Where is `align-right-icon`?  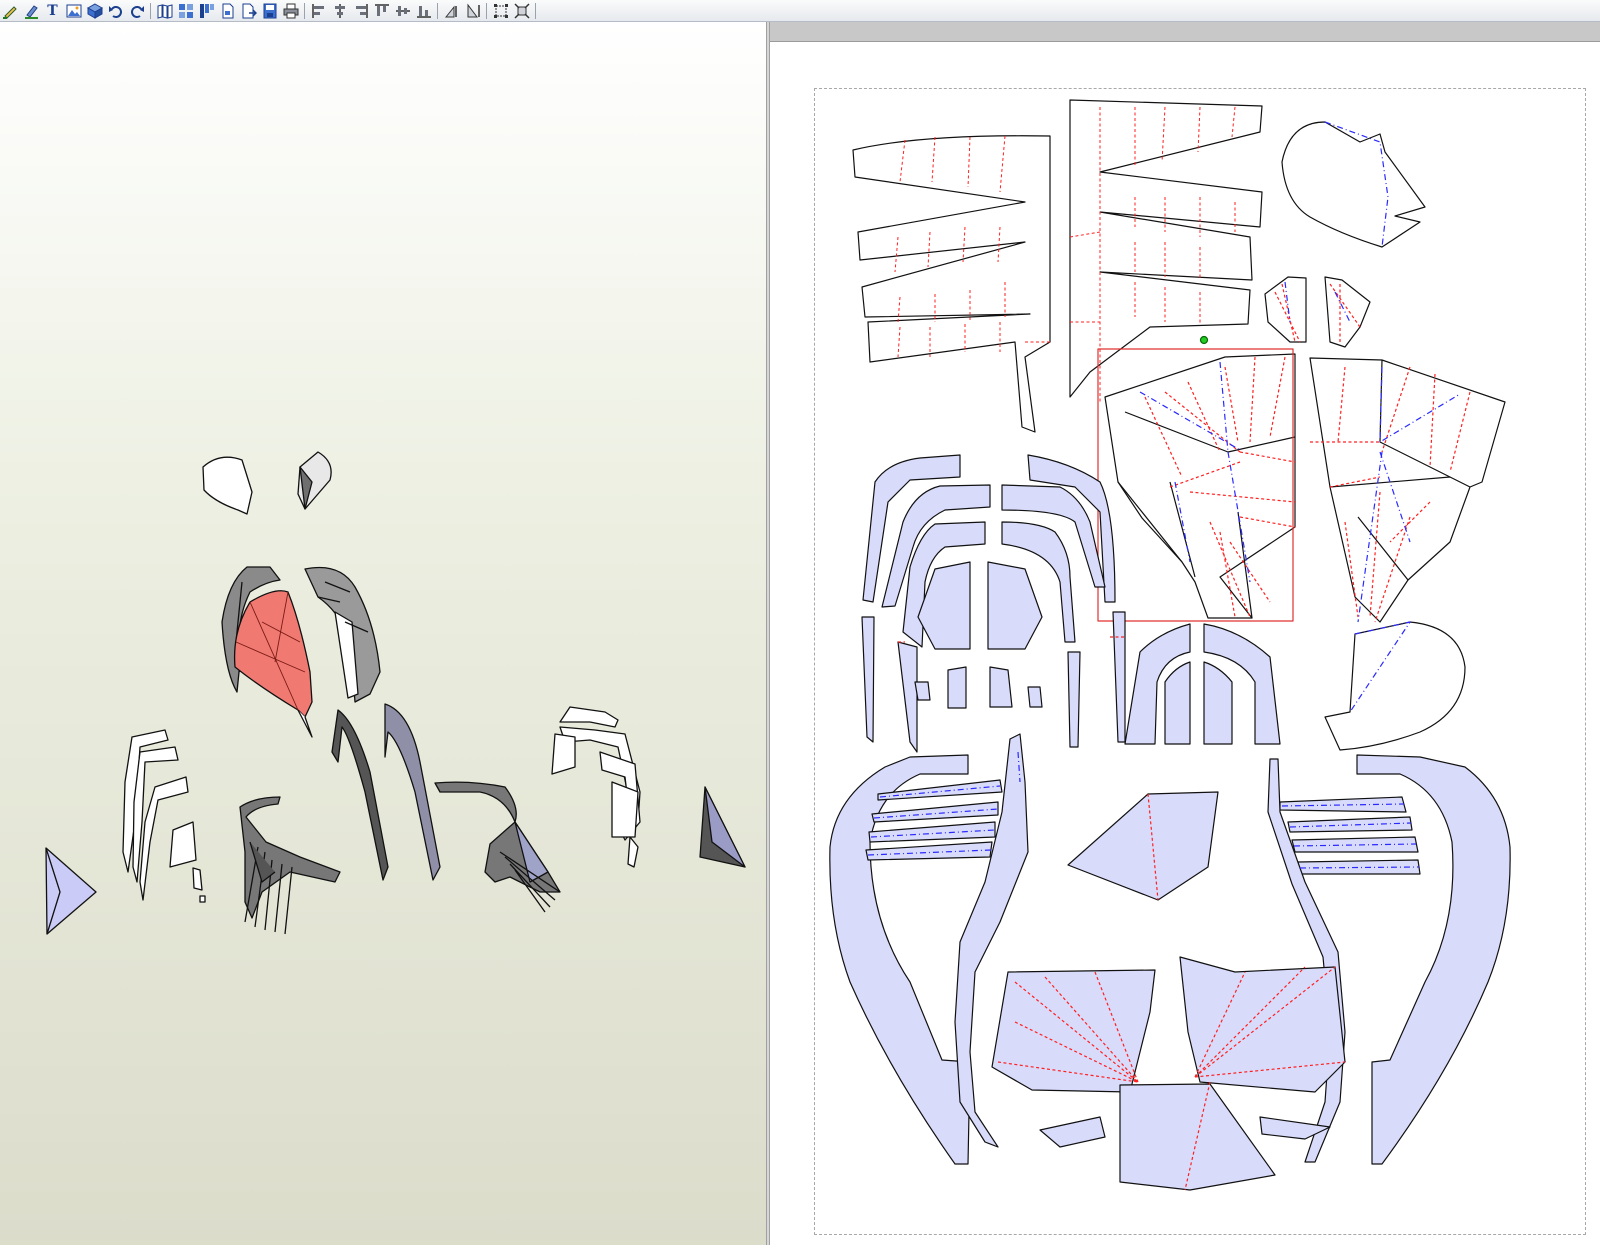
align-right-icon is located at coordinates (360, 11).